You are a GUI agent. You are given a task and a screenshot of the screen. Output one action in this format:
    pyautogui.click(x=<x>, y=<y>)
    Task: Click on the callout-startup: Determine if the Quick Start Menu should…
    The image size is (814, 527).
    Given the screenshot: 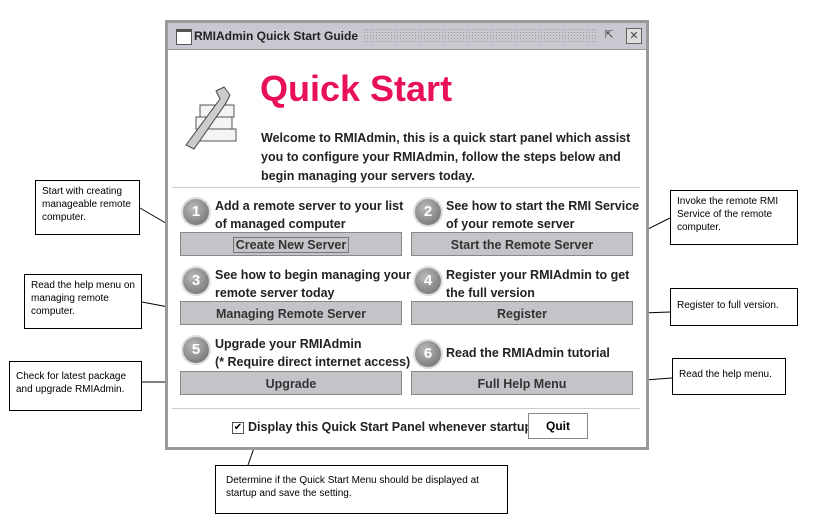 What is the action you would take?
    pyautogui.click(x=361, y=489)
    